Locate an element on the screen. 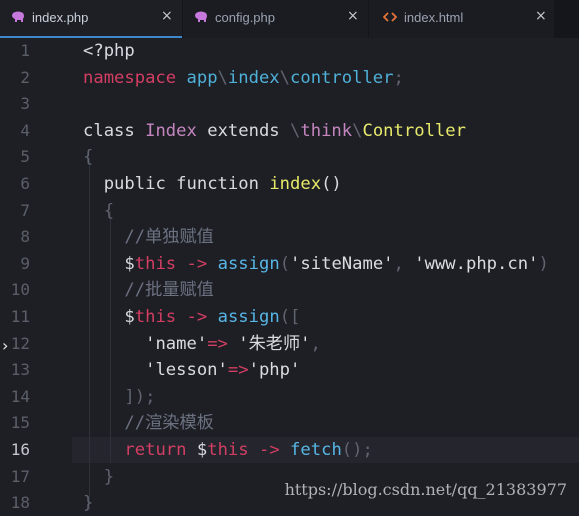 Image resolution: width=579 pixels, height=516 pixels. line-number: 10 is located at coordinates (20, 290).